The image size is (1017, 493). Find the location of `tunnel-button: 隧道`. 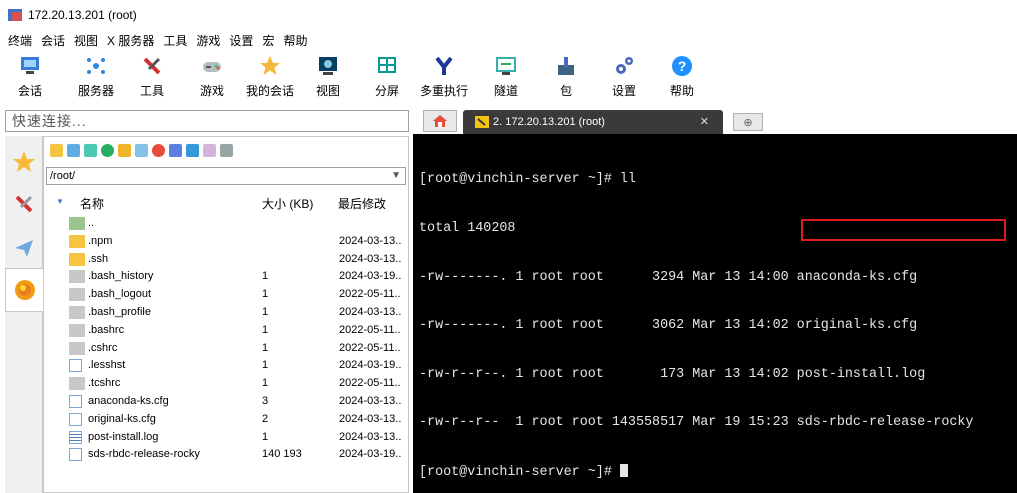

tunnel-button: 隧道 is located at coordinates (506, 75).